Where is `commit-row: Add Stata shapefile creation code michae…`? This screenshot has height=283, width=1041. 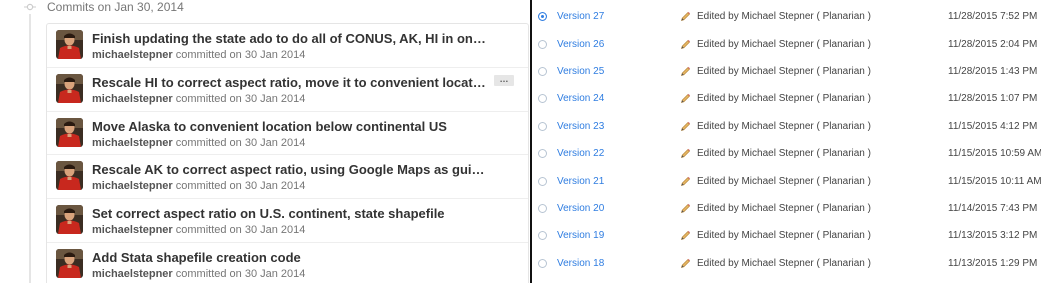
commit-row: Add Stata shapefile creation code michae… is located at coordinates (287, 263).